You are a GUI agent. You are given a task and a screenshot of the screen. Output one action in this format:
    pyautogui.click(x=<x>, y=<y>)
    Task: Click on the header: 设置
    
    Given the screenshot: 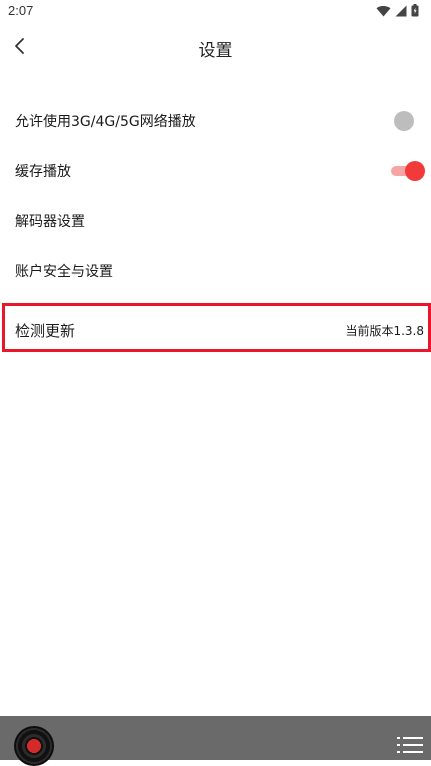 What is the action you would take?
    pyautogui.click(x=215, y=48)
    